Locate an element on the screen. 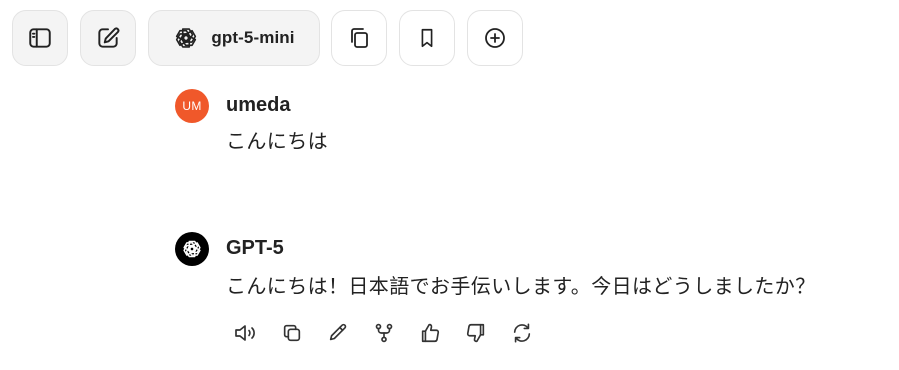 This screenshot has height=370, width=899. bookmark-button is located at coordinates (427, 38).